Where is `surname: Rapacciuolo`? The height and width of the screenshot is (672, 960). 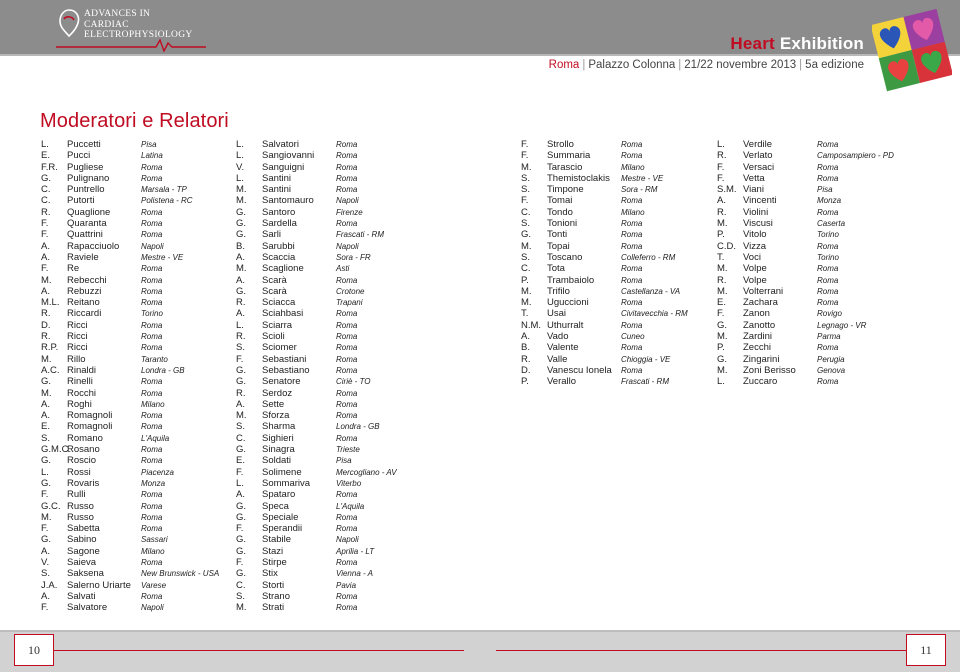 surname: Rapacciuolo is located at coordinates (93, 246).